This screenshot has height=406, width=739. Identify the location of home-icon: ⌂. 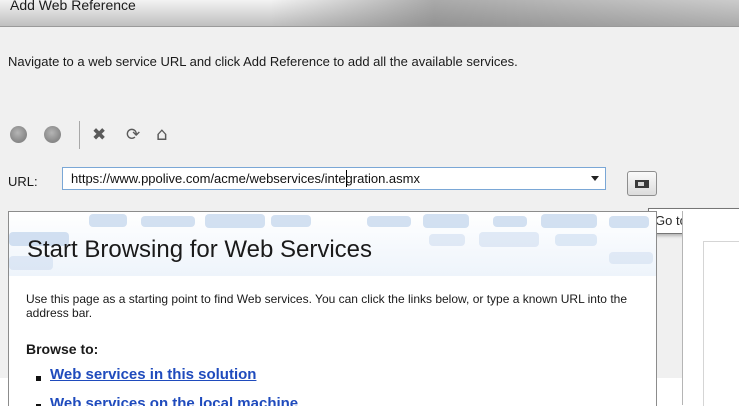
(161, 135).